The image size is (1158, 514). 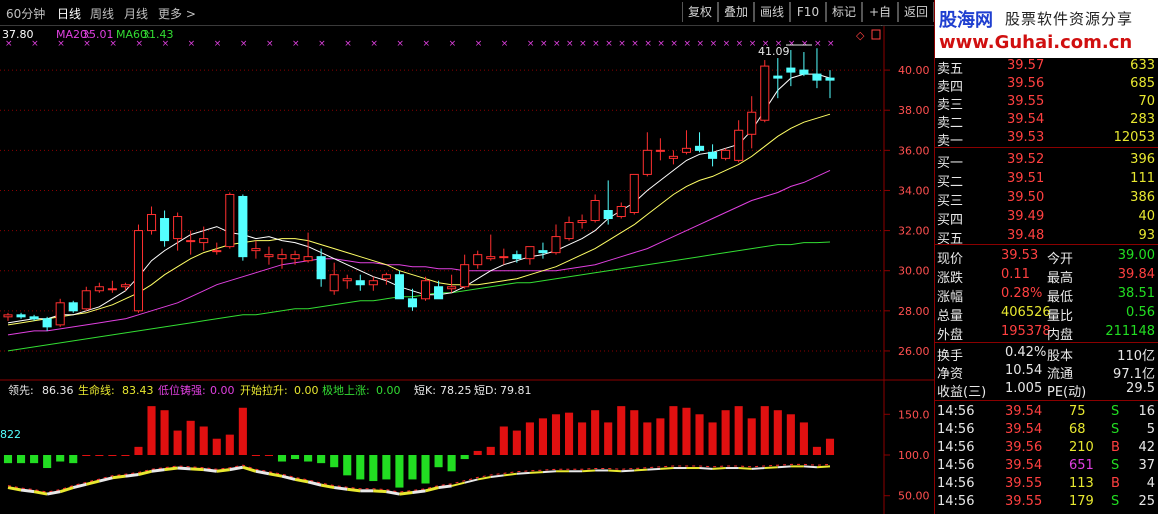 What do you see at coordinates (1060, 259) in the screenshot?
I see `quote-label: 今开` at bounding box center [1060, 259].